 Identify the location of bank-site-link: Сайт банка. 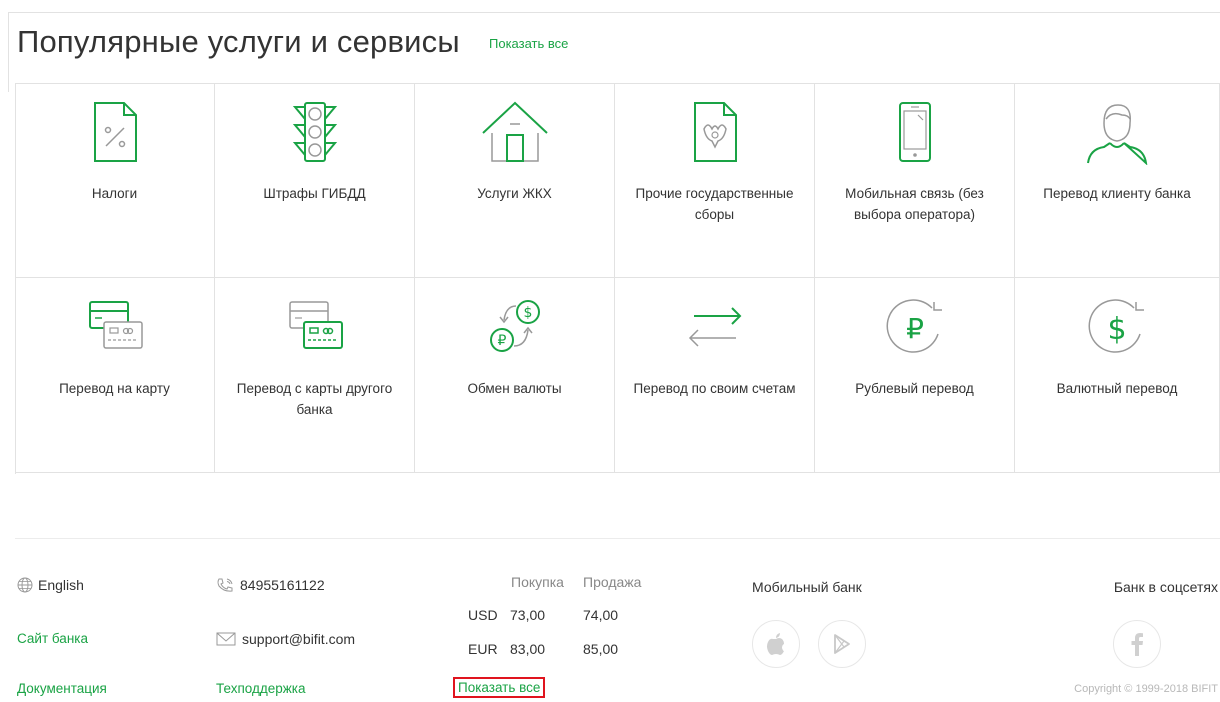
(52, 638).